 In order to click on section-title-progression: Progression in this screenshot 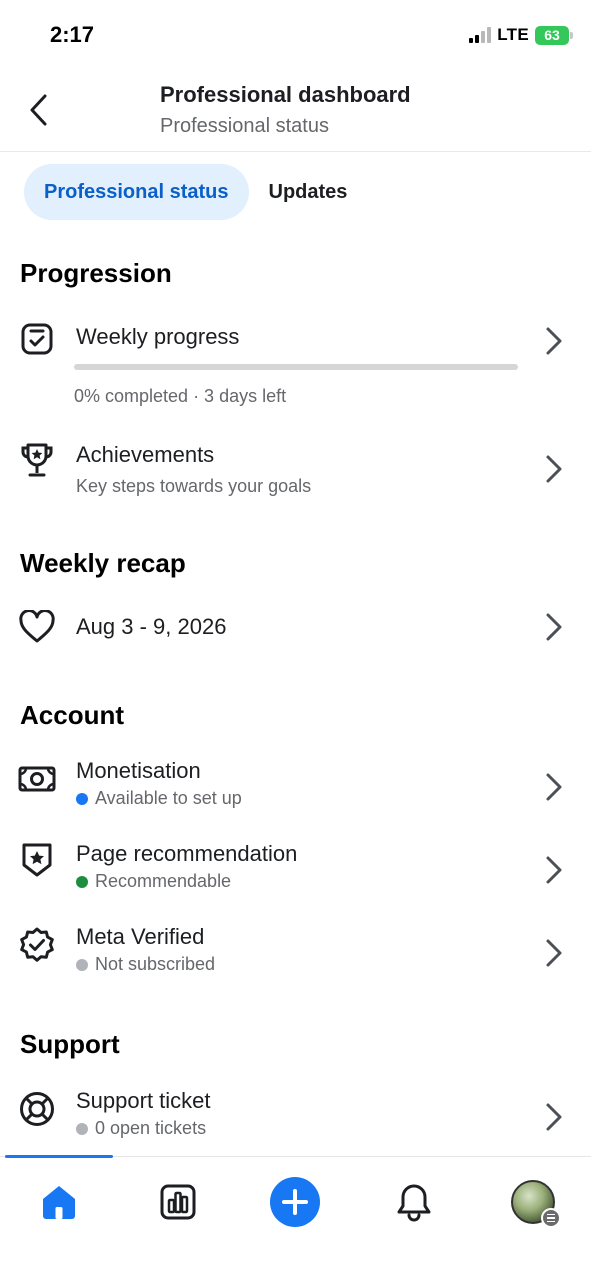, I will do `click(96, 273)`.